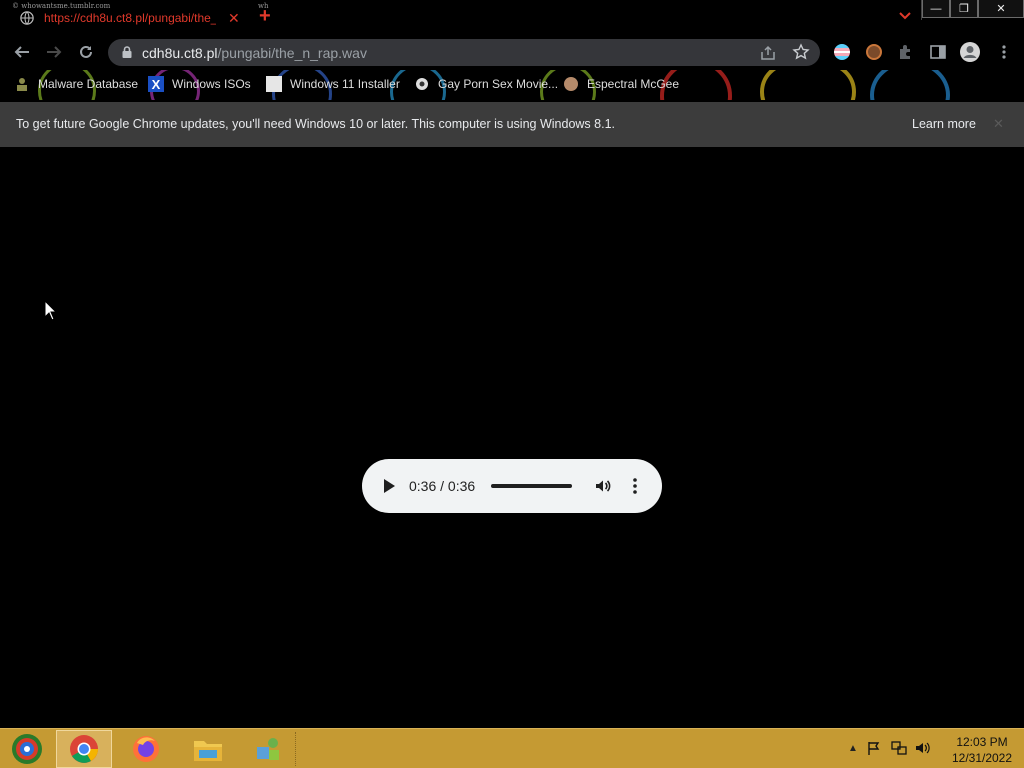 Image resolution: width=1024 pixels, height=768 pixels. I want to click on installer-icon, so click(274, 84).